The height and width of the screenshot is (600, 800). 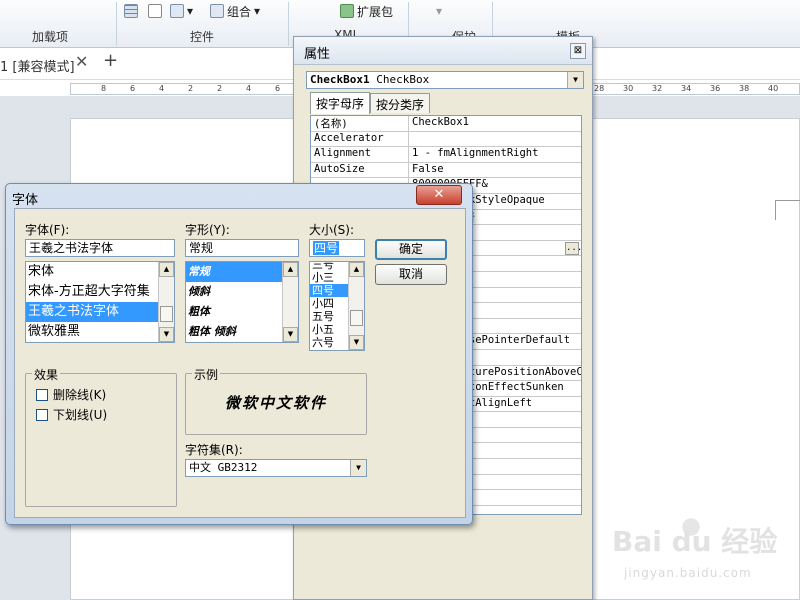 What do you see at coordinates (445, 80) in the screenshot?
I see `object-selector: CheckBox1 CheckBox ▼` at bounding box center [445, 80].